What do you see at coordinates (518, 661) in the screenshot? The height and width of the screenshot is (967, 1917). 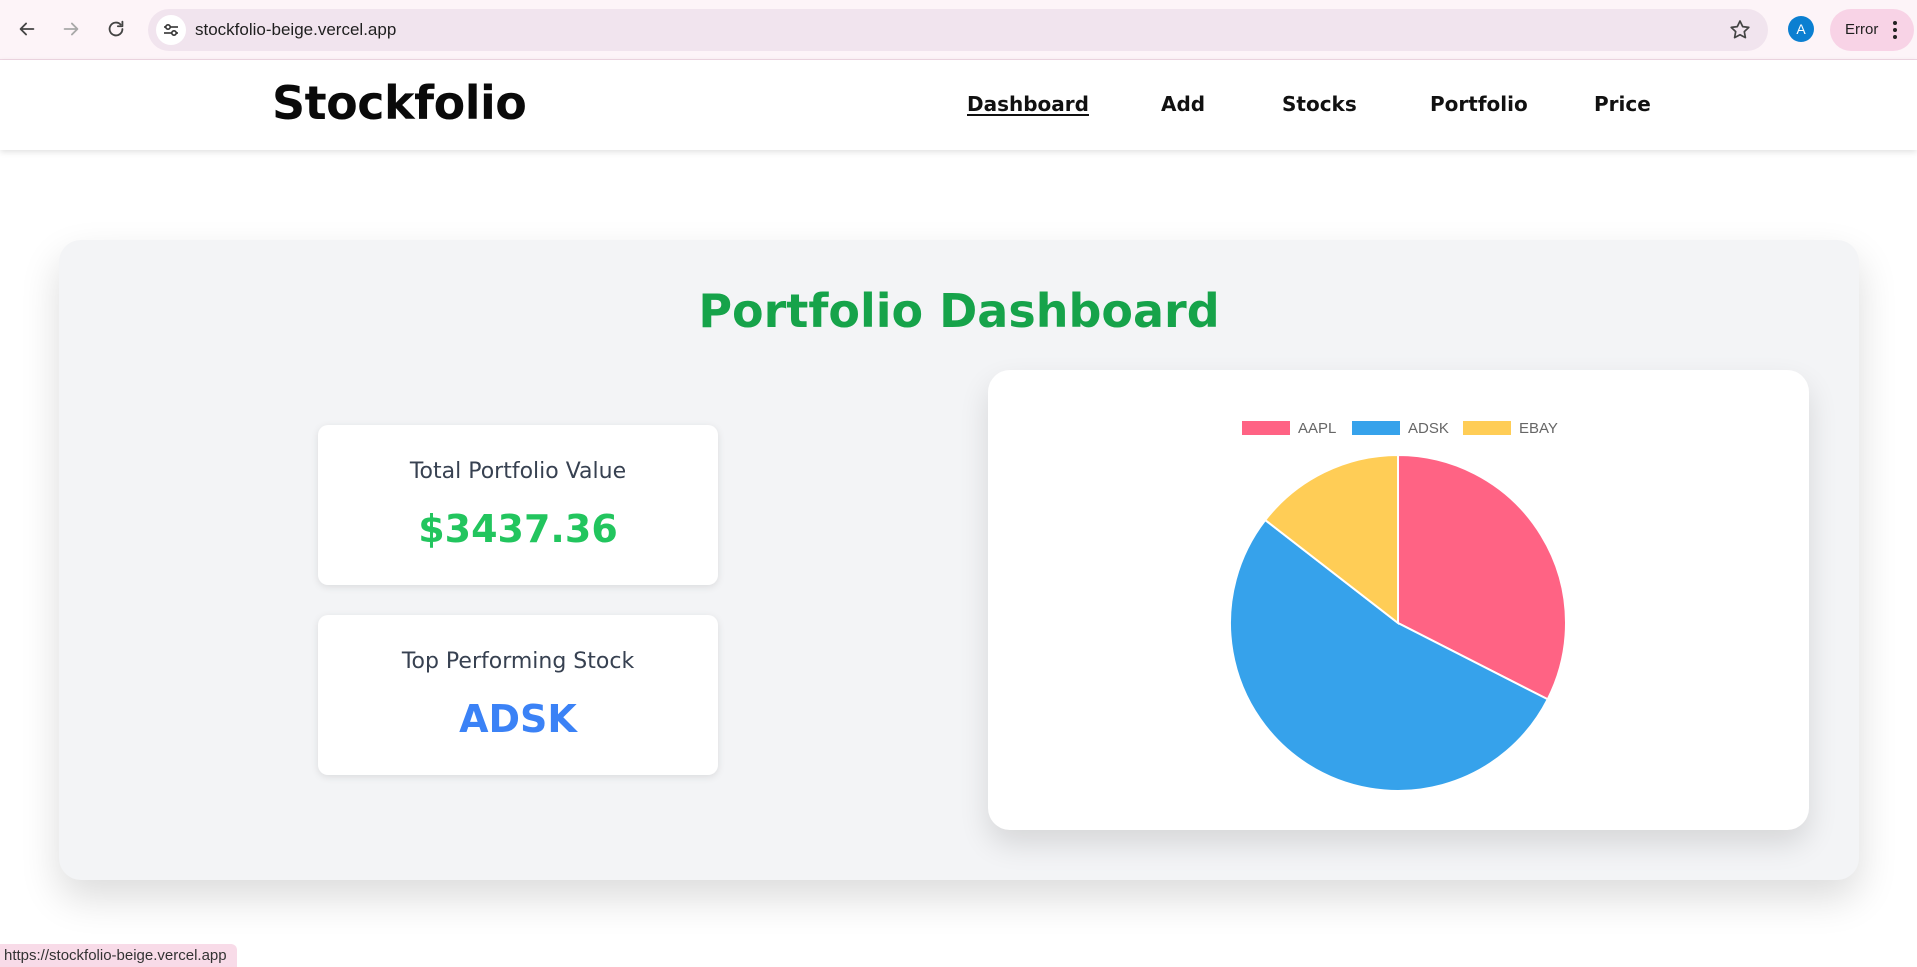 I see `top-stock-label: Top Performing Stock` at bounding box center [518, 661].